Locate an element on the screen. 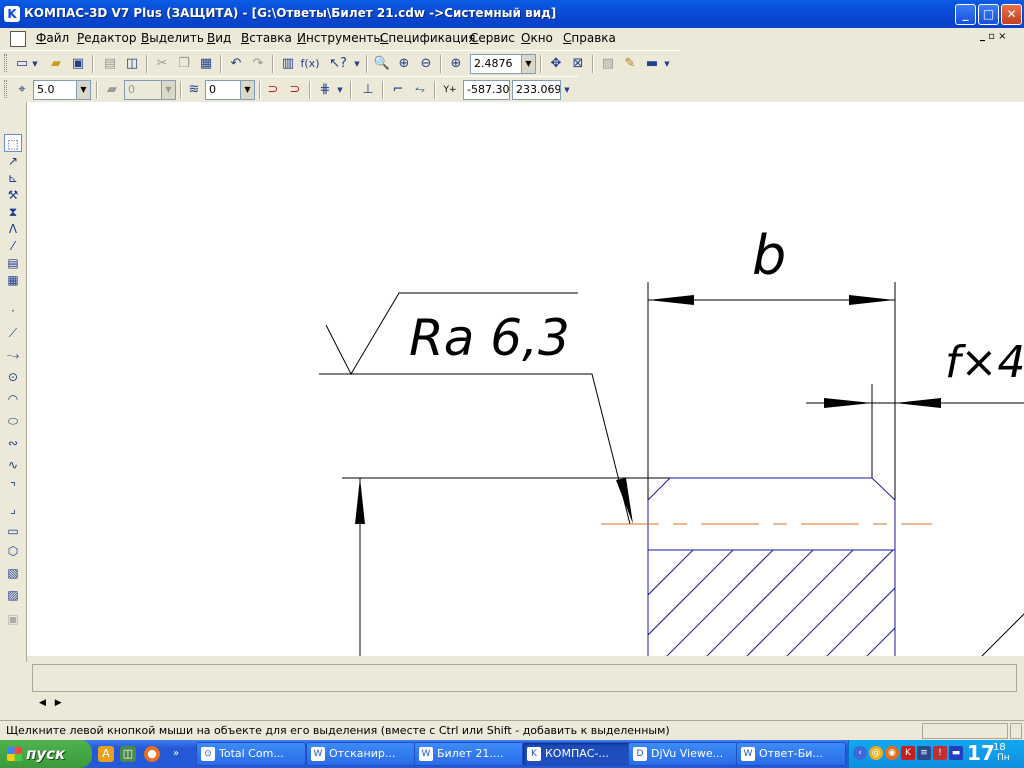 The height and width of the screenshot is (768, 1024). grid-icon: ⋕ is located at coordinates (325, 90).